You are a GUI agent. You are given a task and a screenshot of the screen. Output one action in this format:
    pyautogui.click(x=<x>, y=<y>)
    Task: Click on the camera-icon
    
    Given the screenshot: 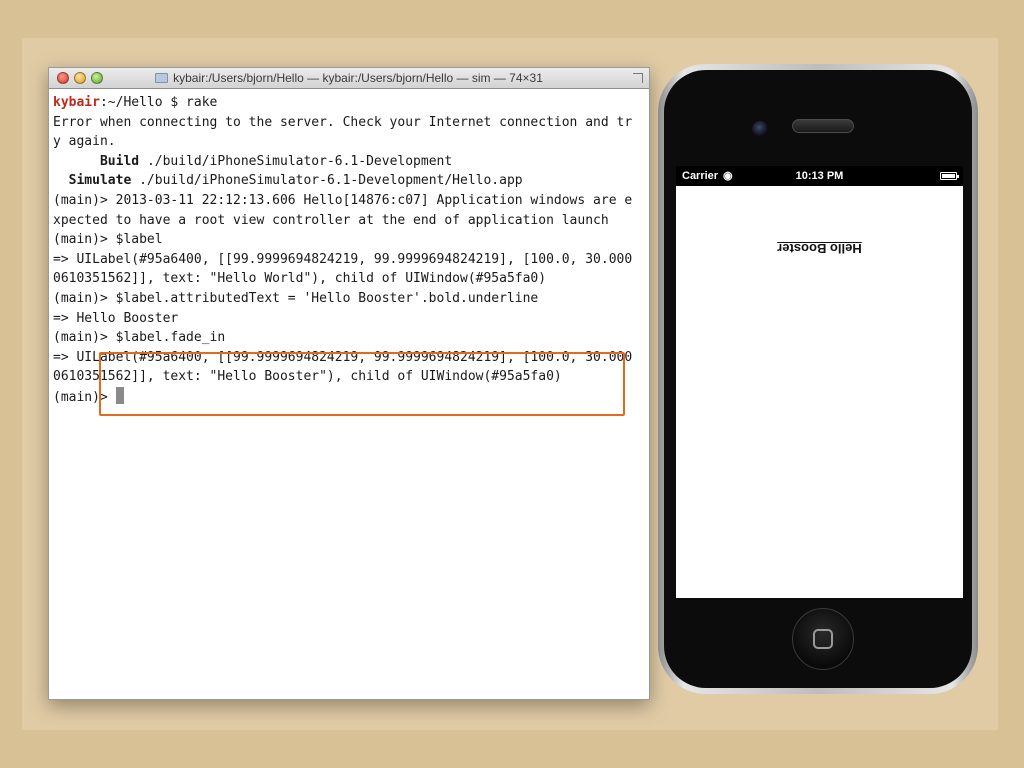 What is the action you would take?
    pyautogui.click(x=760, y=129)
    